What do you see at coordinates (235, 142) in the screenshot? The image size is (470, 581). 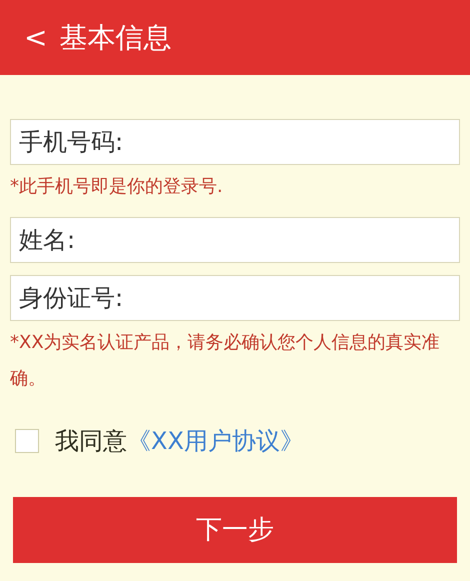 I see `input-field: 手机号码:` at bounding box center [235, 142].